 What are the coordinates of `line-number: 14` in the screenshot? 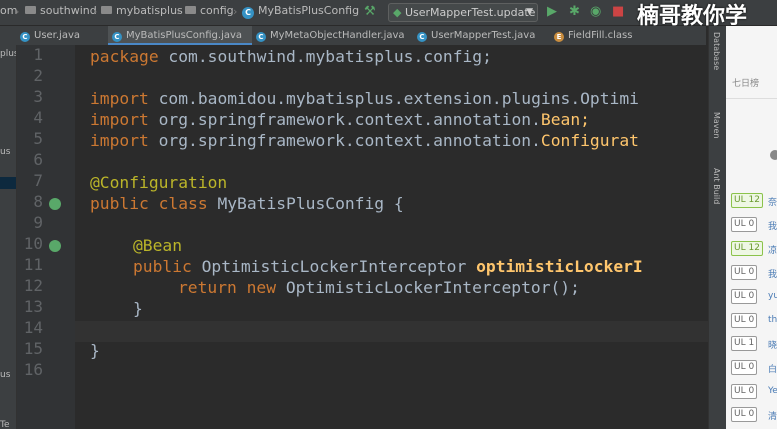 It's located at (33, 327).